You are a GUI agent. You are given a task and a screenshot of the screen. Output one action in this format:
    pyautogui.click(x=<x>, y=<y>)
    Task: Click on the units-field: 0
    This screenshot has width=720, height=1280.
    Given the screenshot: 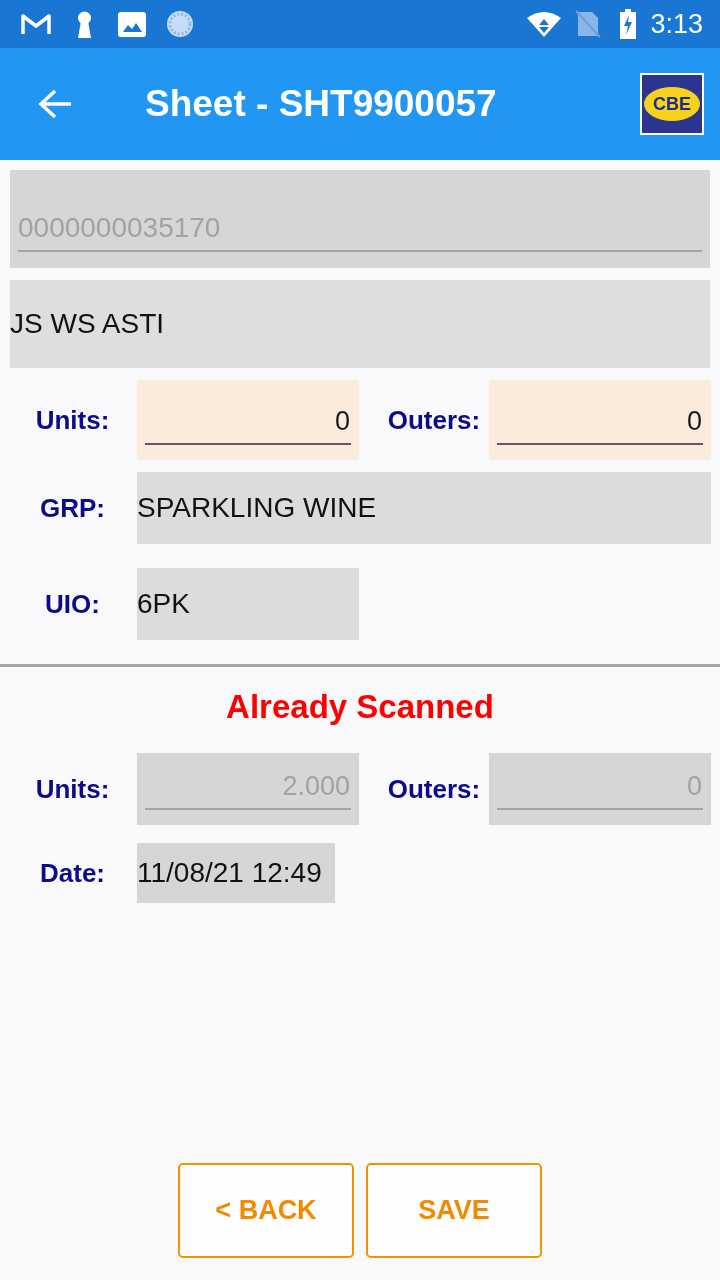 What is the action you would take?
    pyautogui.click(x=248, y=420)
    